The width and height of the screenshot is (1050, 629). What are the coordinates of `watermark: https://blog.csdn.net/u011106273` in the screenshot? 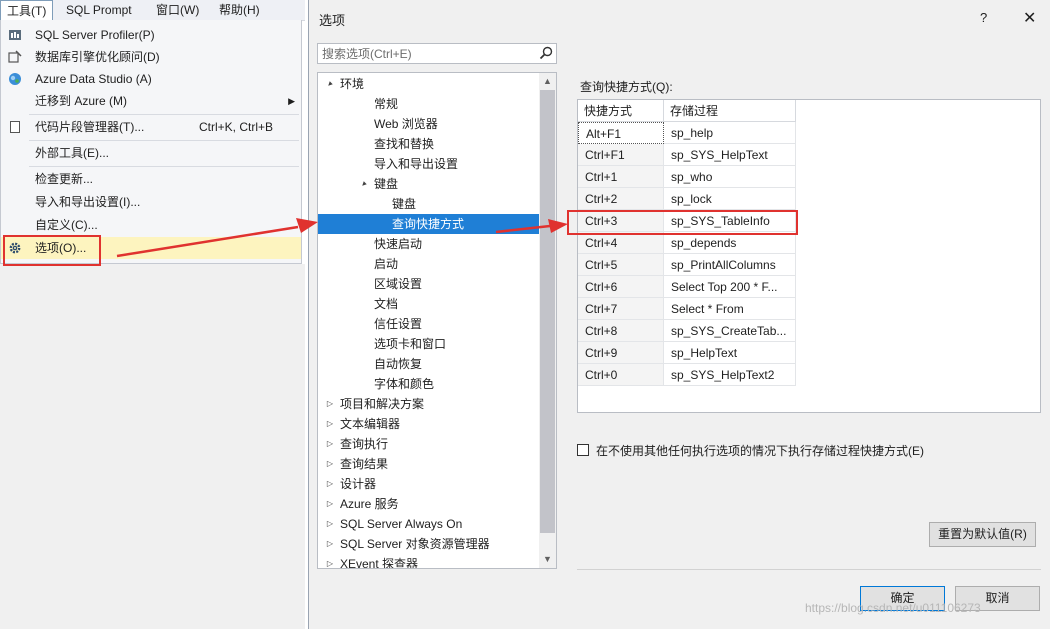 It's located at (893, 608).